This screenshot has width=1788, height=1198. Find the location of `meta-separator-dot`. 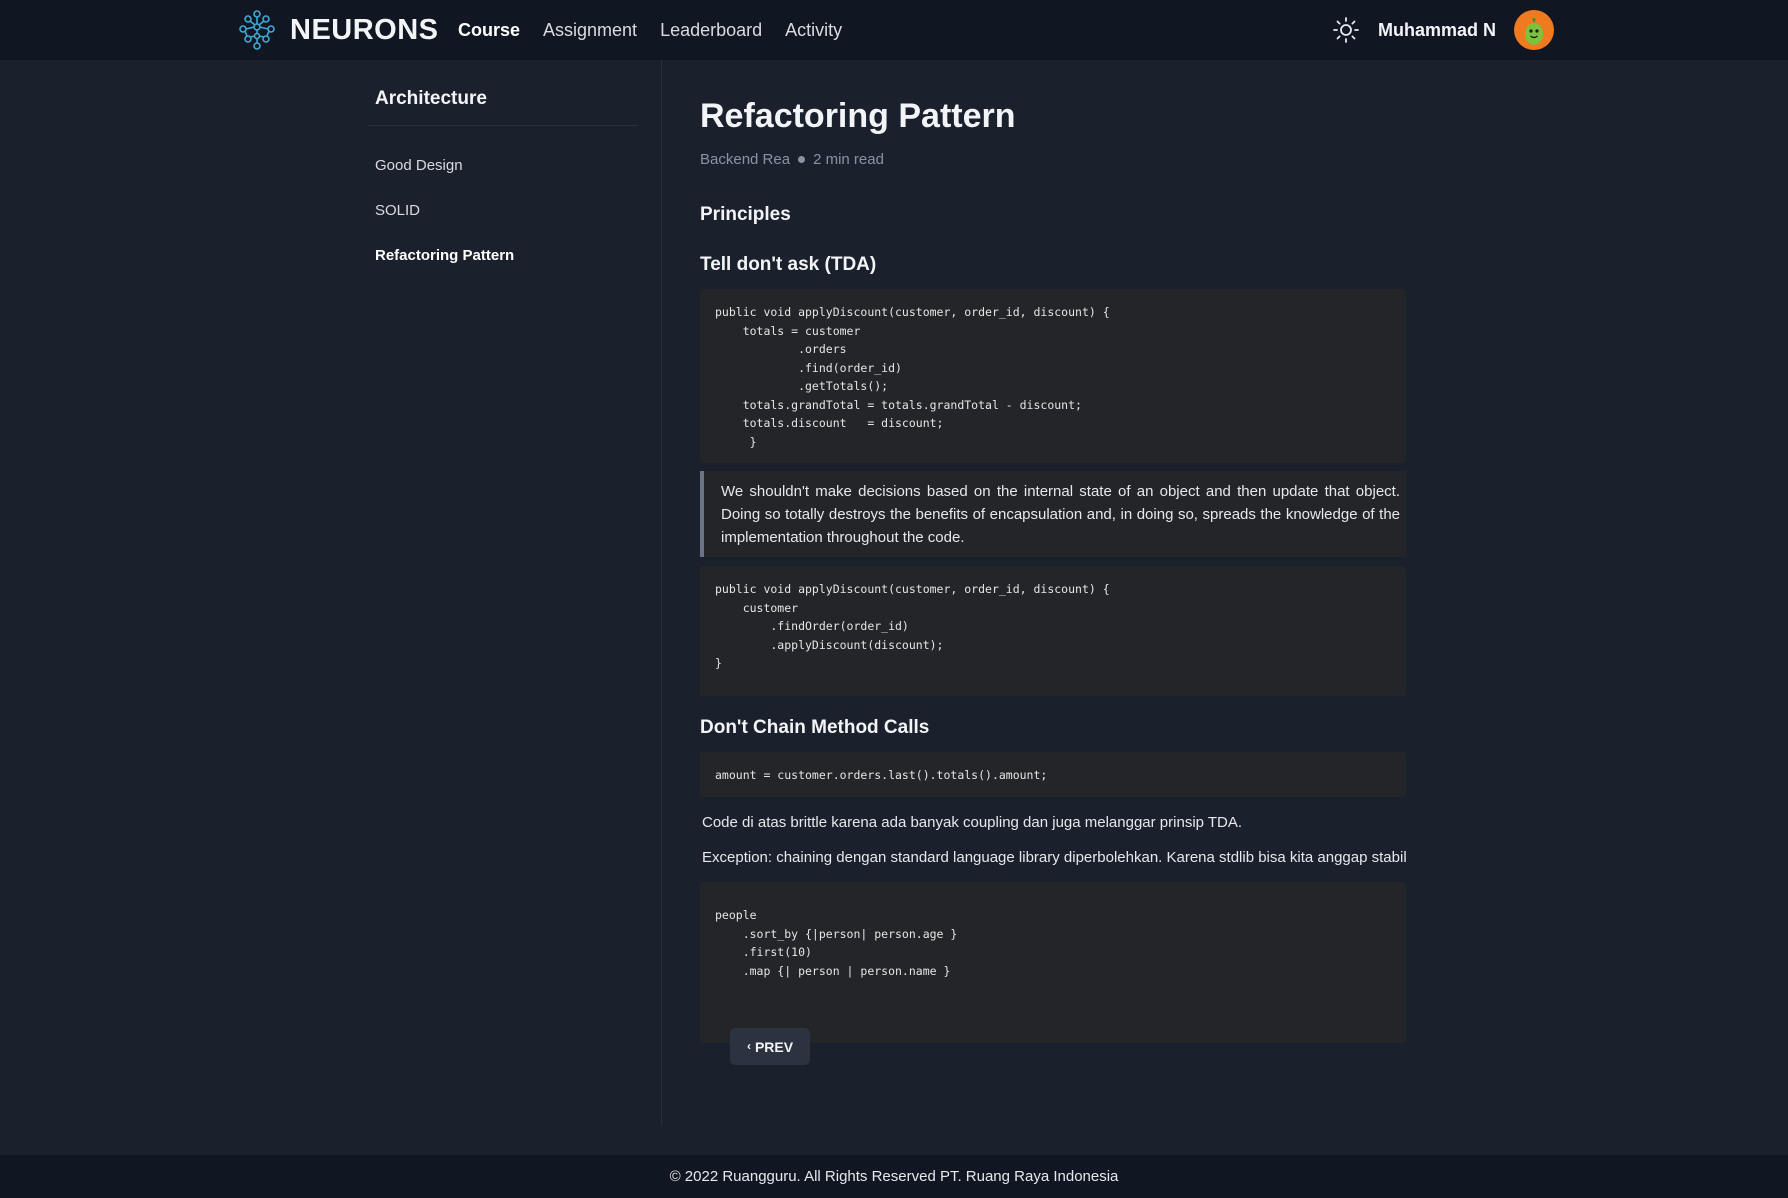

meta-separator-dot is located at coordinates (802, 159).